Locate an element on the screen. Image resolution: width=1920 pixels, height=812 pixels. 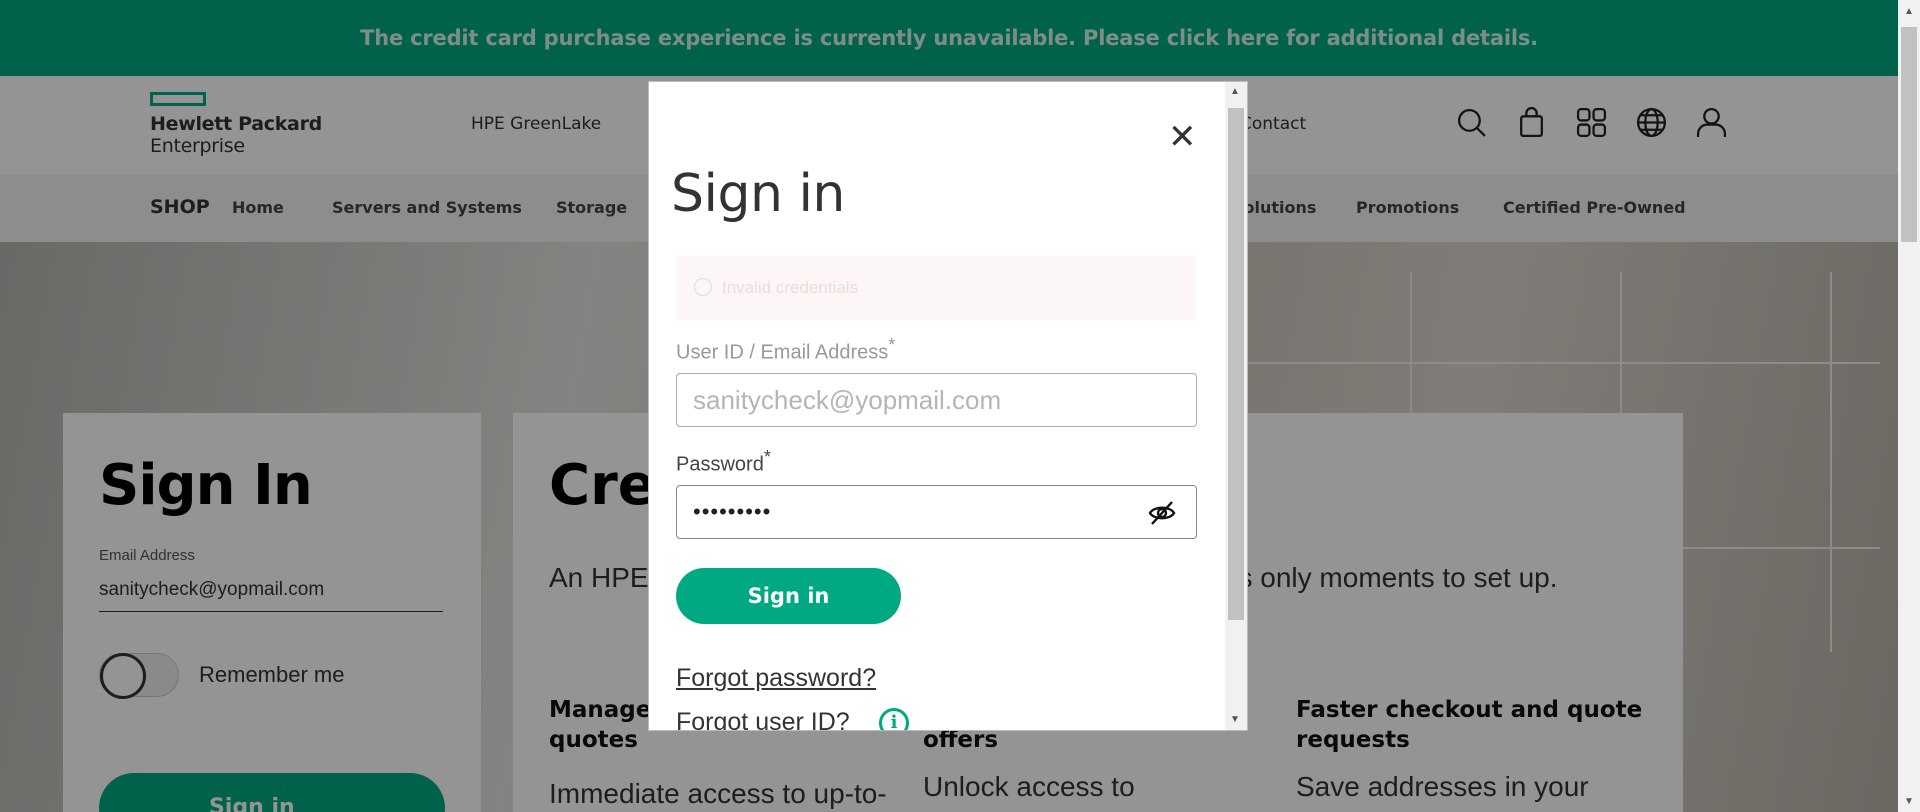
forgot-userid-link: Forgot user ID? is located at coordinates (763, 719).